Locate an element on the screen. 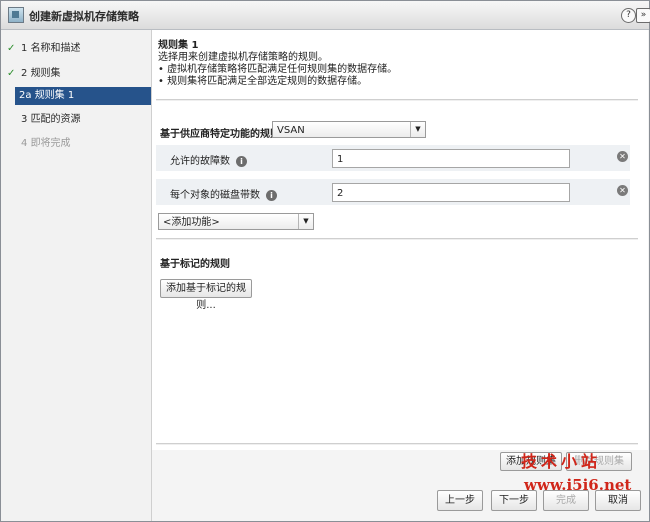 The width and height of the screenshot is (650, 522). step-name-description: ✓ 1 名称和描述 is located at coordinates (44, 49).